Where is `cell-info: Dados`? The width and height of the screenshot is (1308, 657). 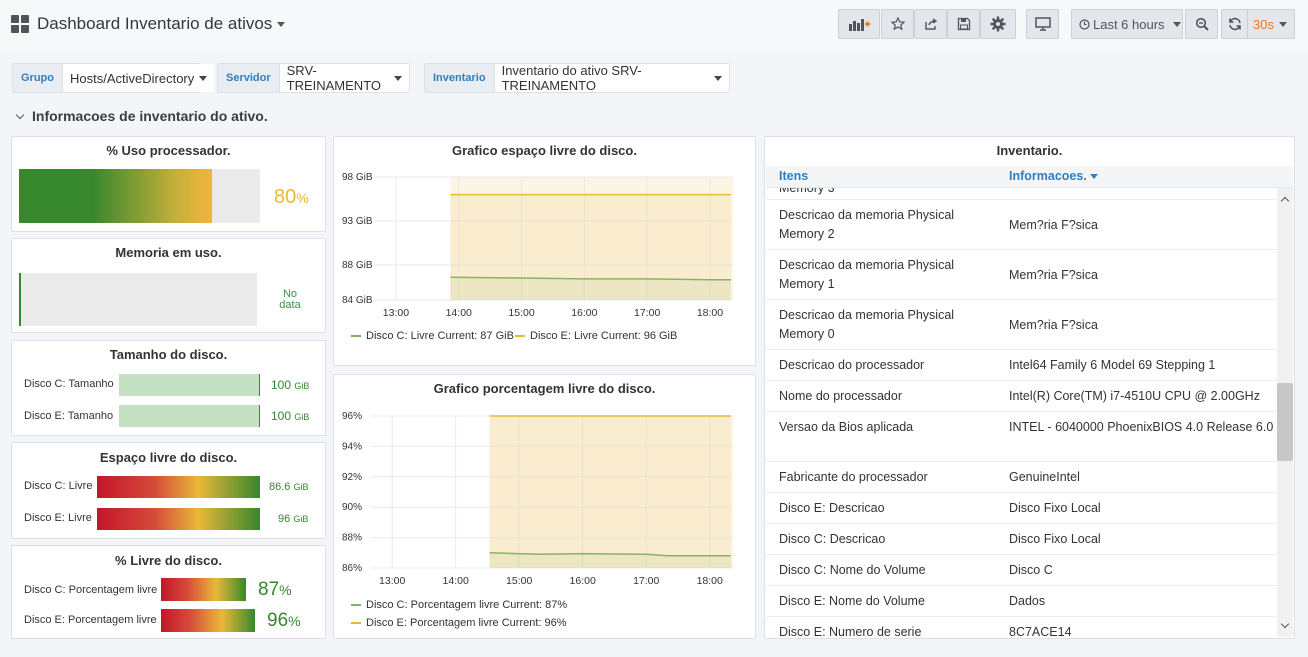 cell-info: Dados is located at coordinates (1027, 601).